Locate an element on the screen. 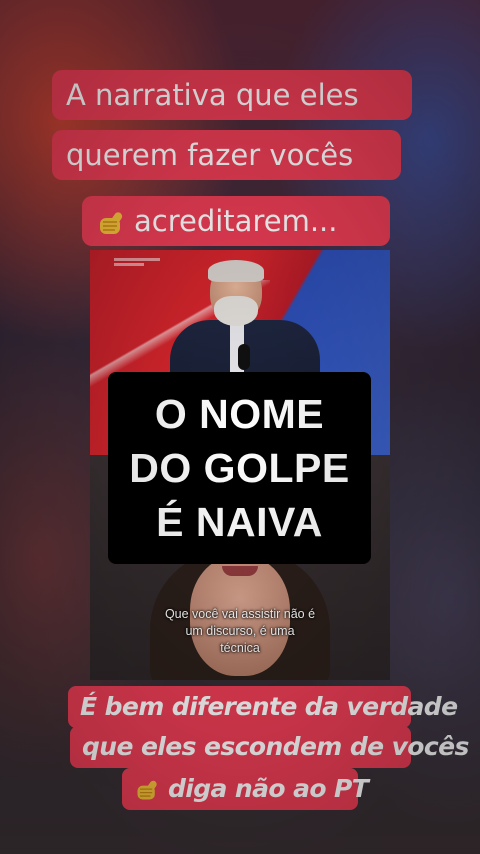  broadcaster-logo is located at coordinates (137, 263).